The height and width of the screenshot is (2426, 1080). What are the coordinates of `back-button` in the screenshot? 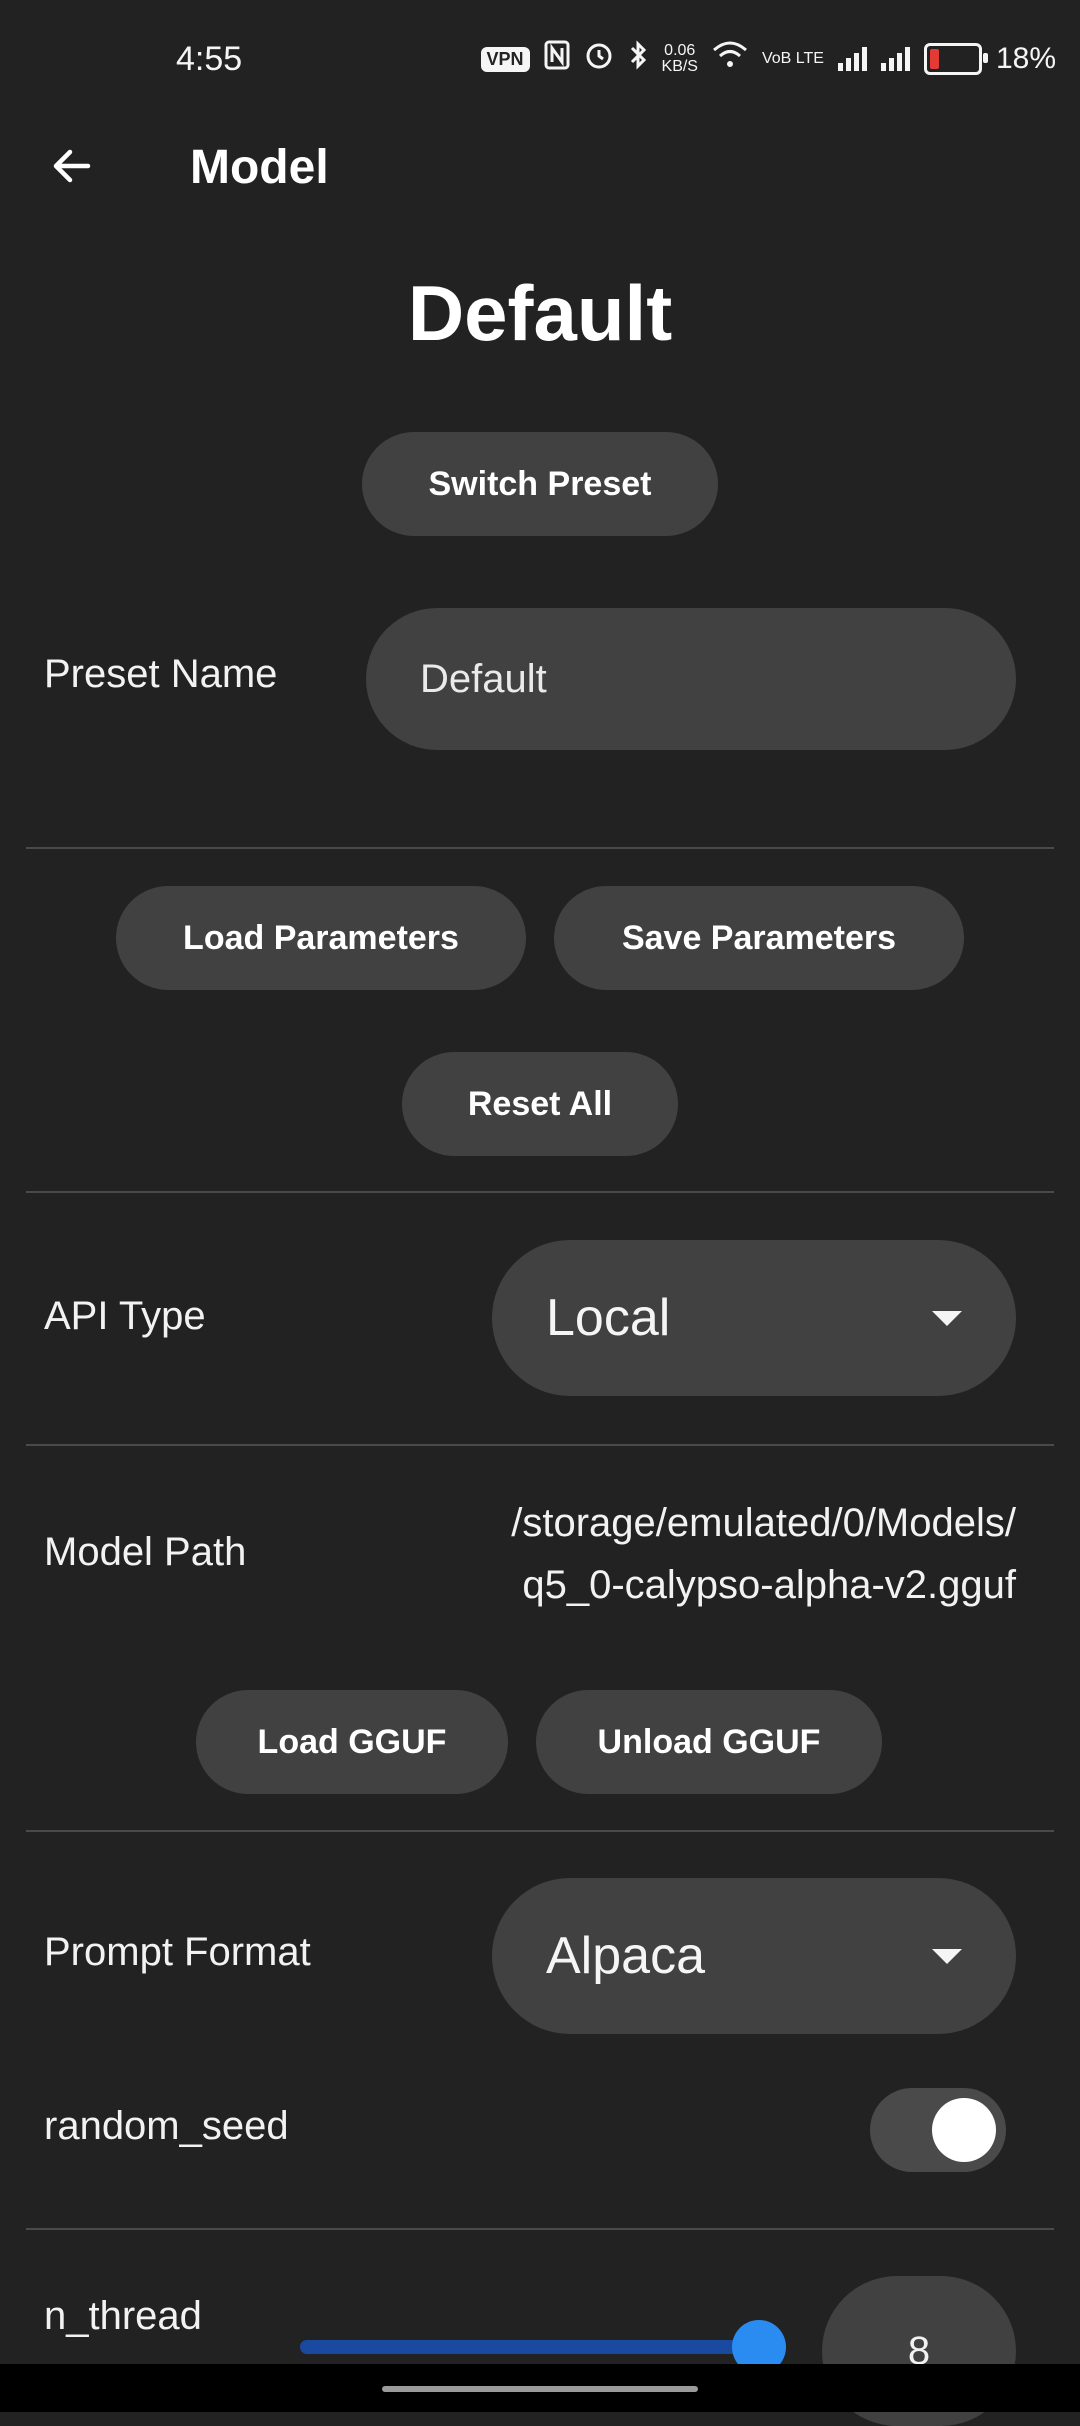 It's located at (72, 166).